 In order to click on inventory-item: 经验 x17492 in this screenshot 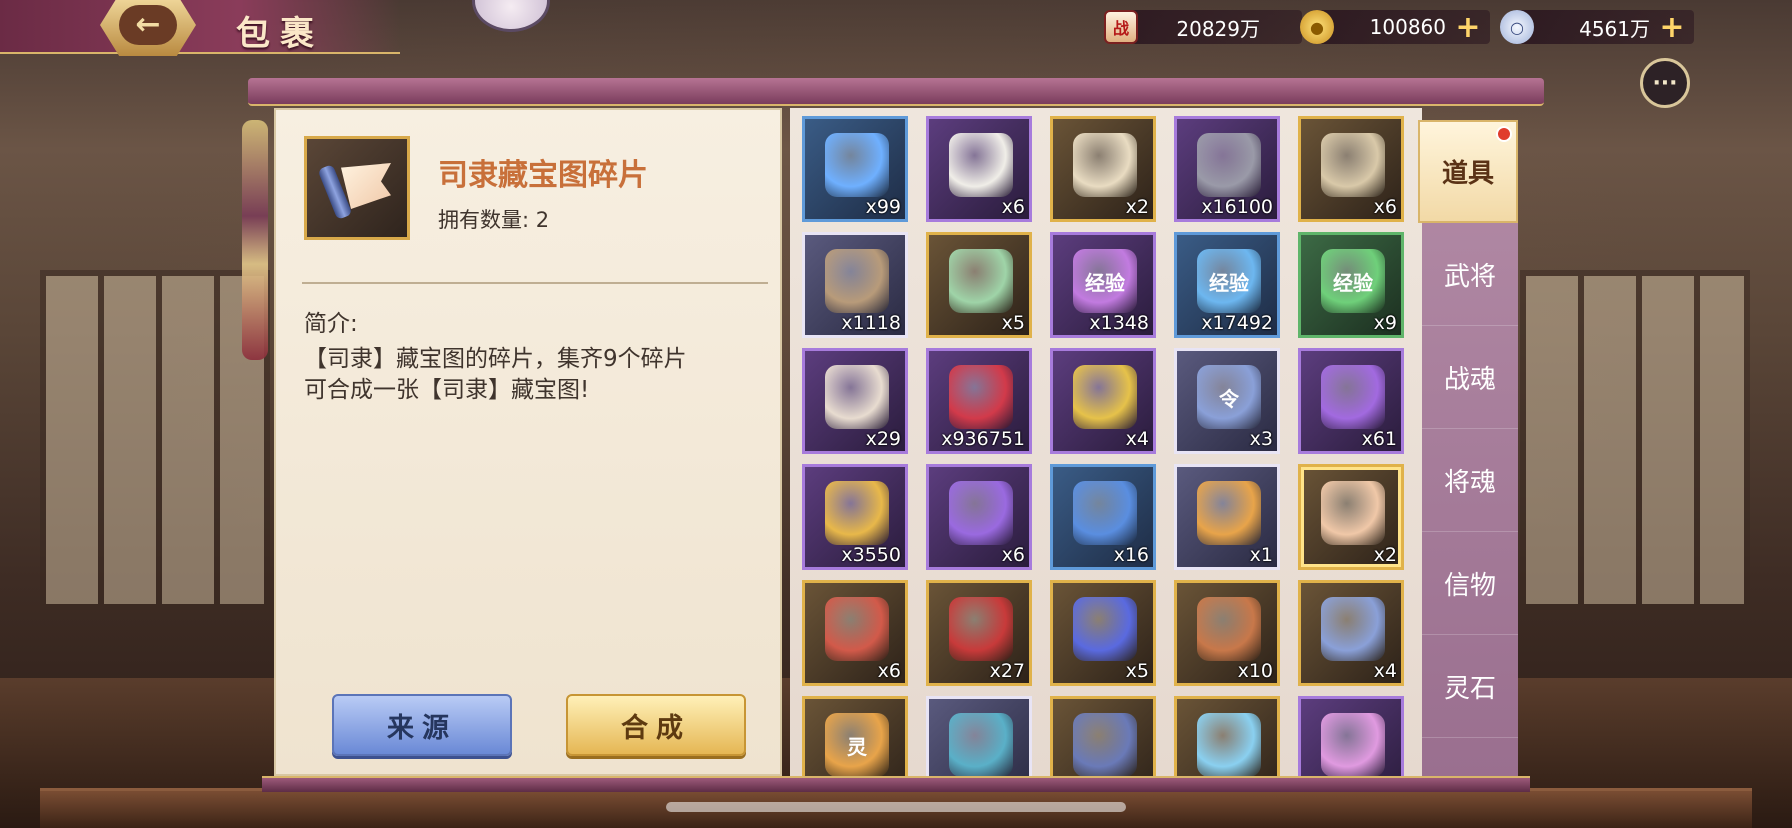, I will do `click(1227, 285)`.